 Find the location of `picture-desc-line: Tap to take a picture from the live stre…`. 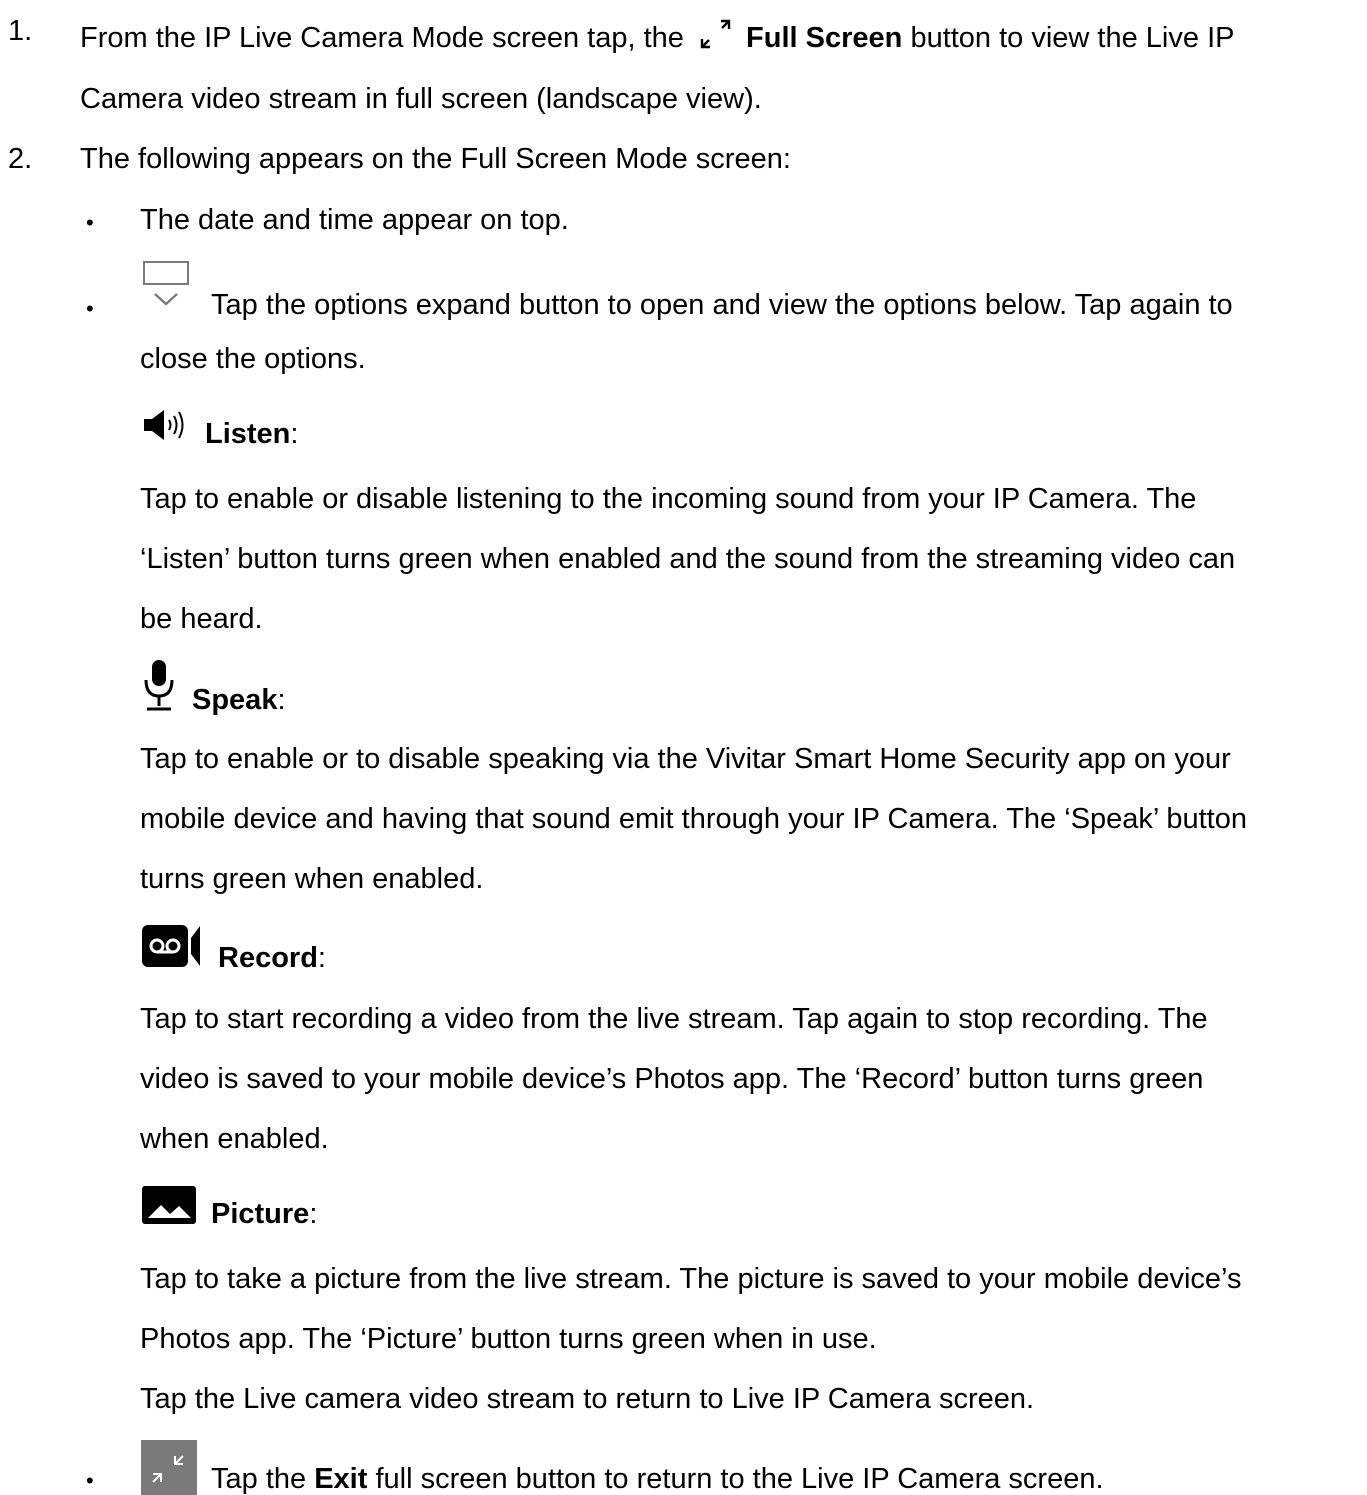

picture-desc-line: Tap to take a picture from the live stre… is located at coordinates (691, 1279).